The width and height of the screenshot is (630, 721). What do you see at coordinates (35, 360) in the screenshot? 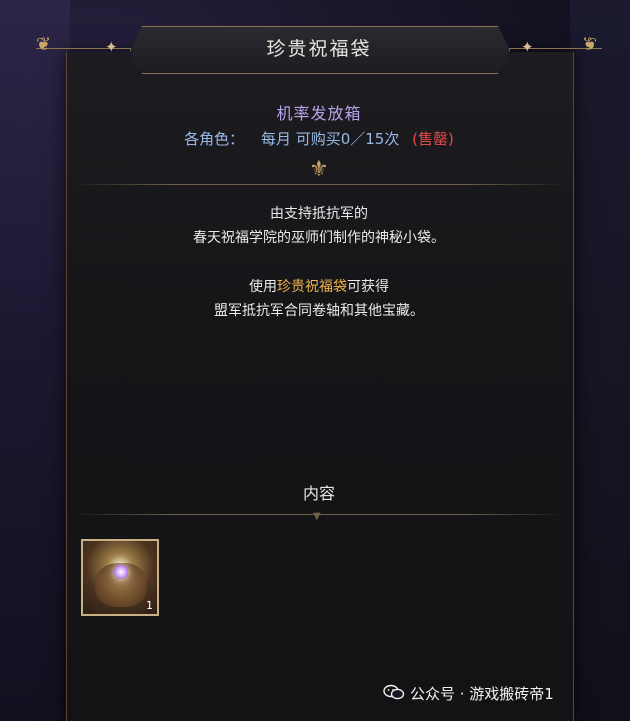
I see `background-left` at bounding box center [35, 360].